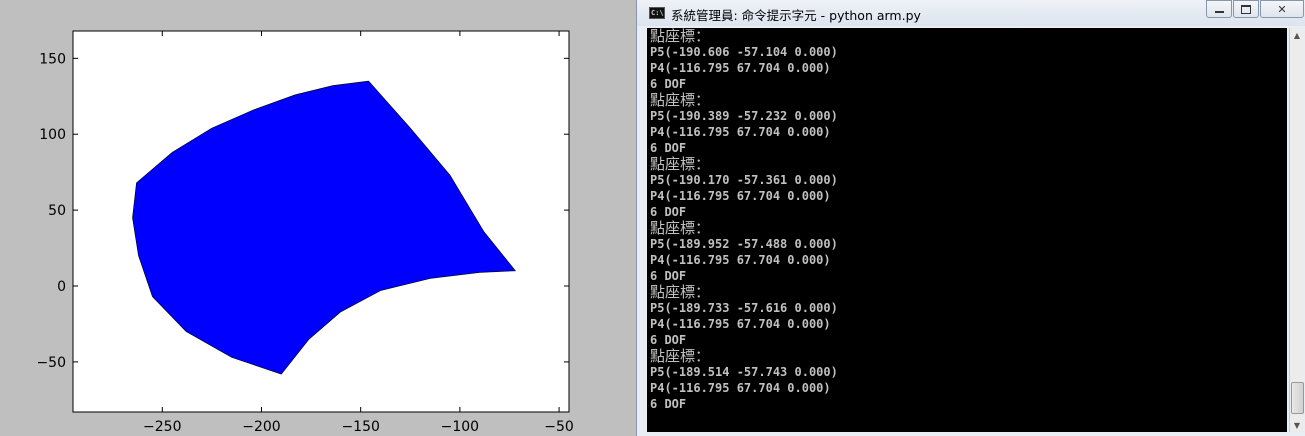  Describe the element at coordinates (1297, 425) in the screenshot. I see `scroll-down-icon: ▼` at that location.